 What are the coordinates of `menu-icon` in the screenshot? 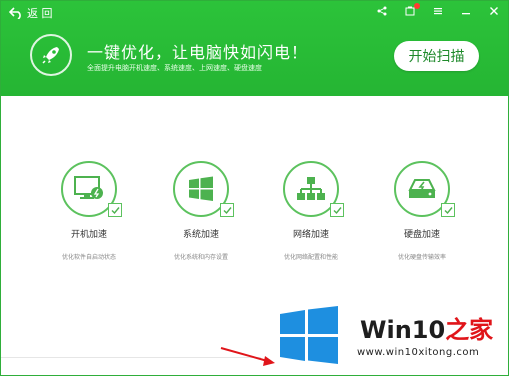 It's located at (438, 11).